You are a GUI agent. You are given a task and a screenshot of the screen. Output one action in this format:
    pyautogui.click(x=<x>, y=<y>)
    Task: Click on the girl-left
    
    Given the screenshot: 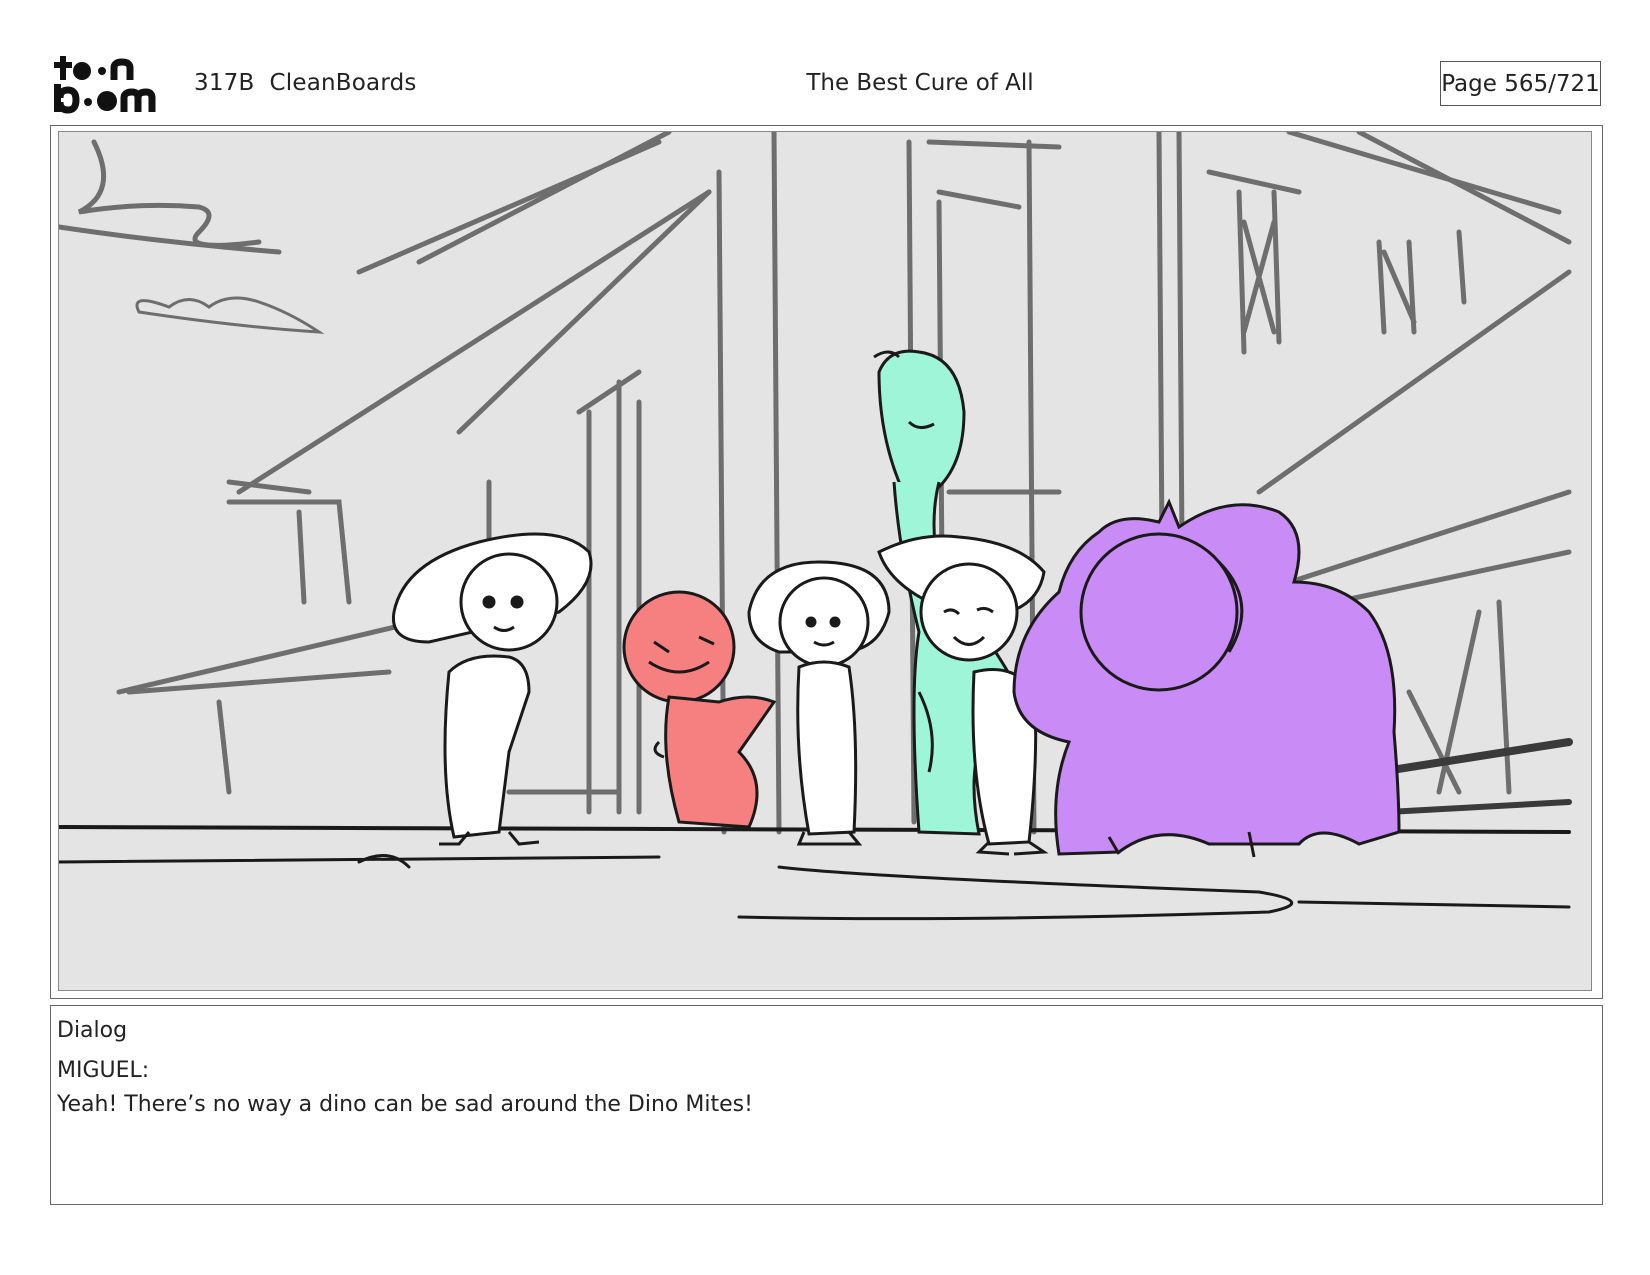 What is the action you would take?
    pyautogui.click(x=492, y=689)
    